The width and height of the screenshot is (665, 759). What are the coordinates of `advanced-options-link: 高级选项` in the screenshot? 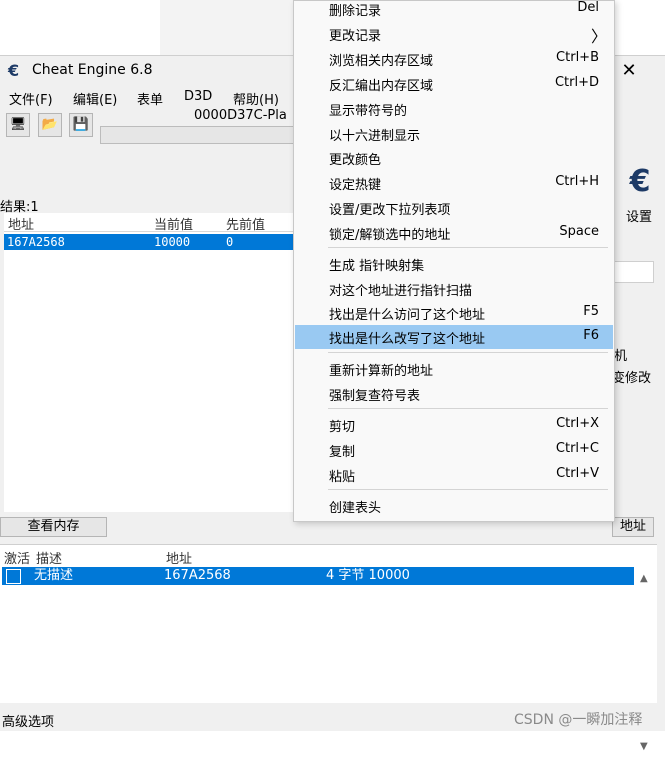 It's located at (28, 720).